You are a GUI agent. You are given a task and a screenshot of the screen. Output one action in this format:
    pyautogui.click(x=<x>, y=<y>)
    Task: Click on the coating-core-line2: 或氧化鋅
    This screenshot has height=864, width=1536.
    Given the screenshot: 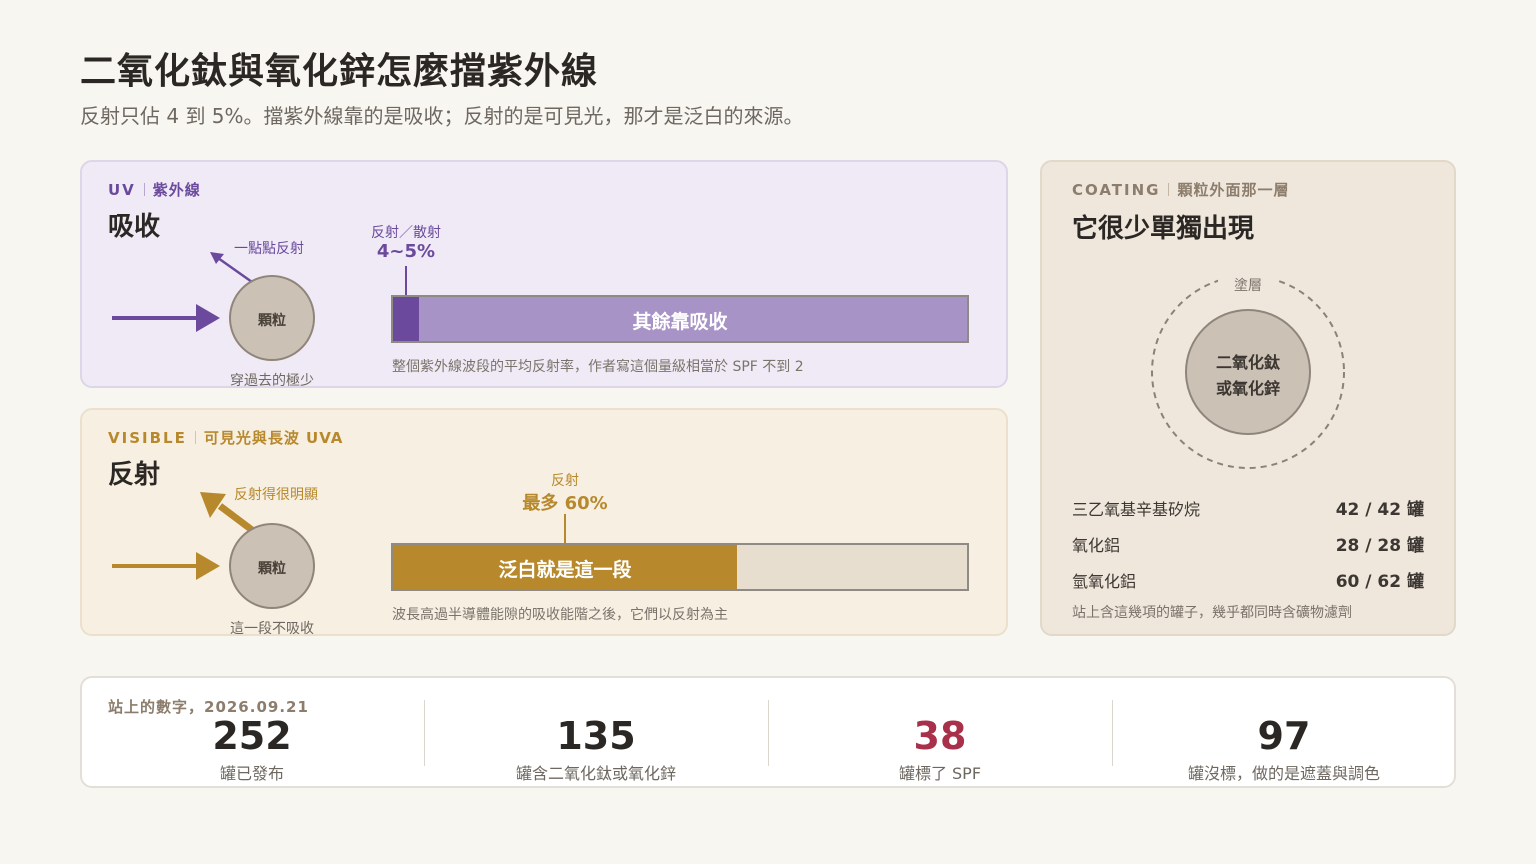 What is the action you would take?
    pyautogui.click(x=1247, y=388)
    